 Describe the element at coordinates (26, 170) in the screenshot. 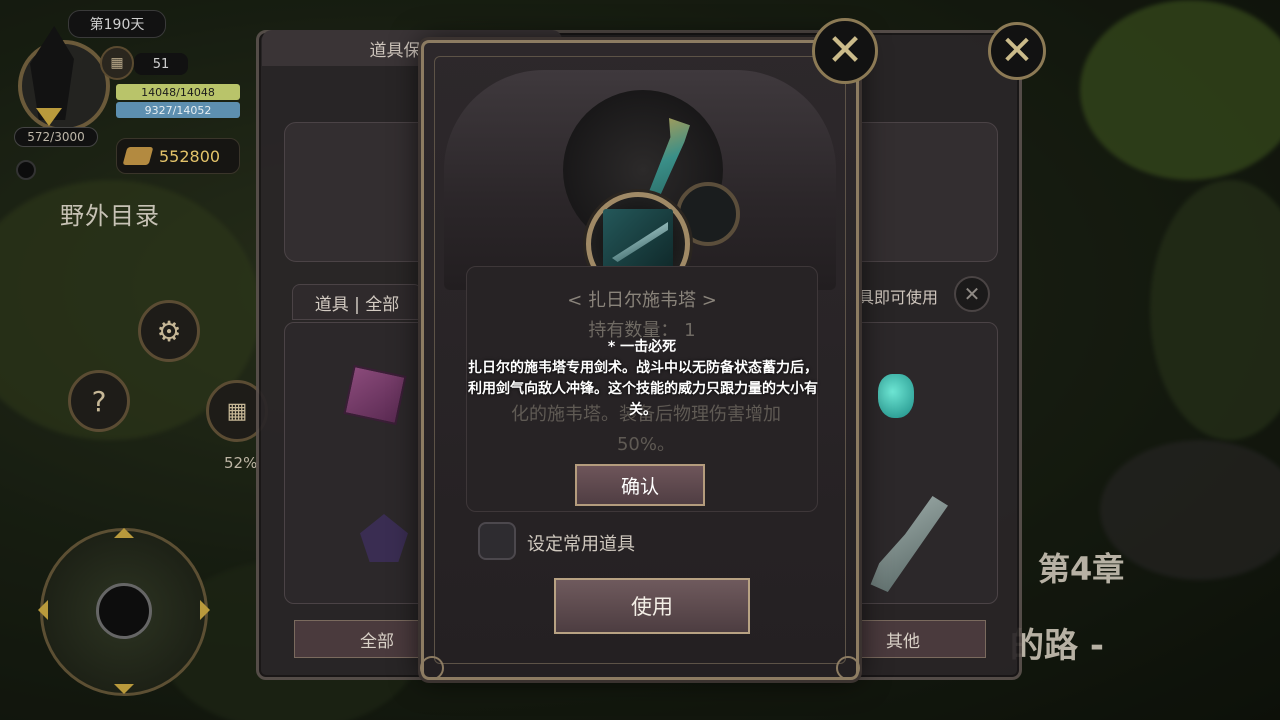

I see `status-dot` at that location.